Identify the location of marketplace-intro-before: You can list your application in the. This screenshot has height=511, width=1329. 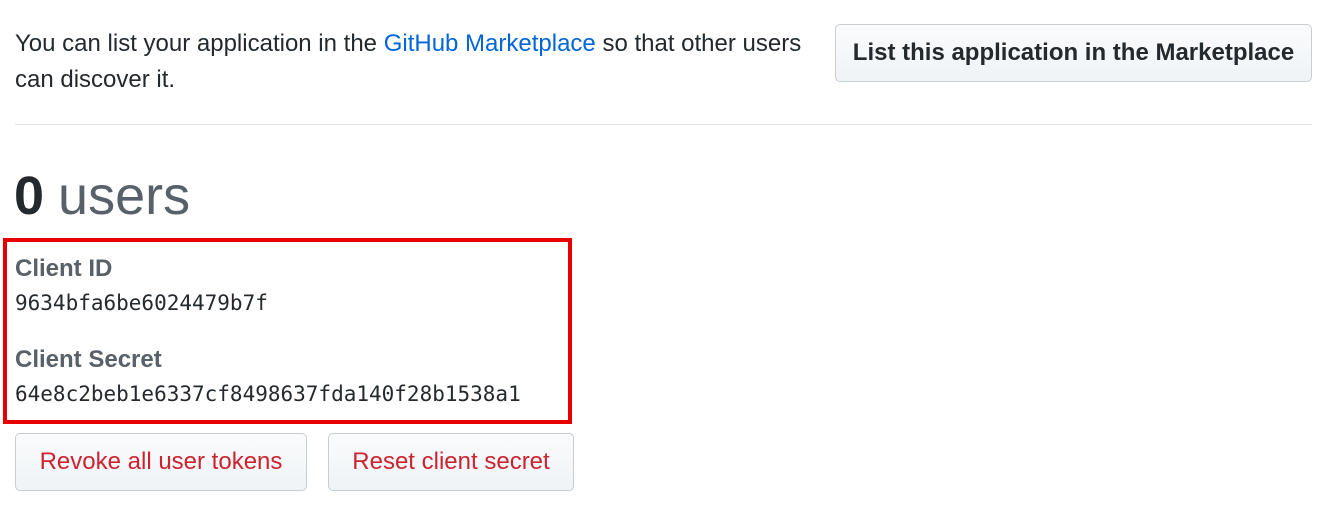
(199, 43).